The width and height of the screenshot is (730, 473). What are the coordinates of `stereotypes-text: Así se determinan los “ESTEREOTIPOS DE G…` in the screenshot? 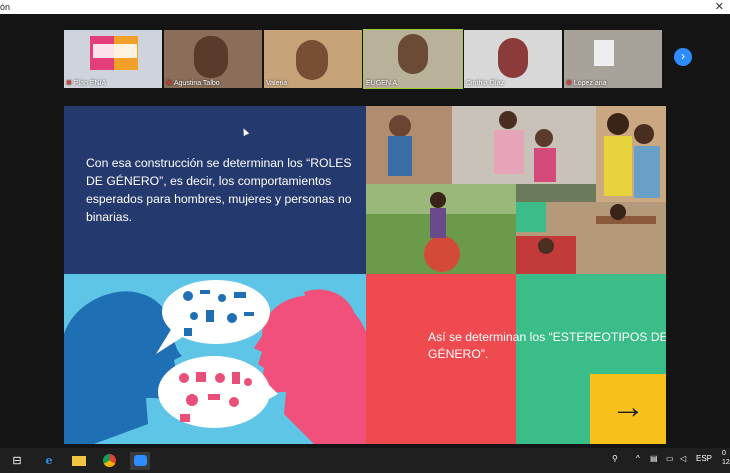 It's located at (547, 345).